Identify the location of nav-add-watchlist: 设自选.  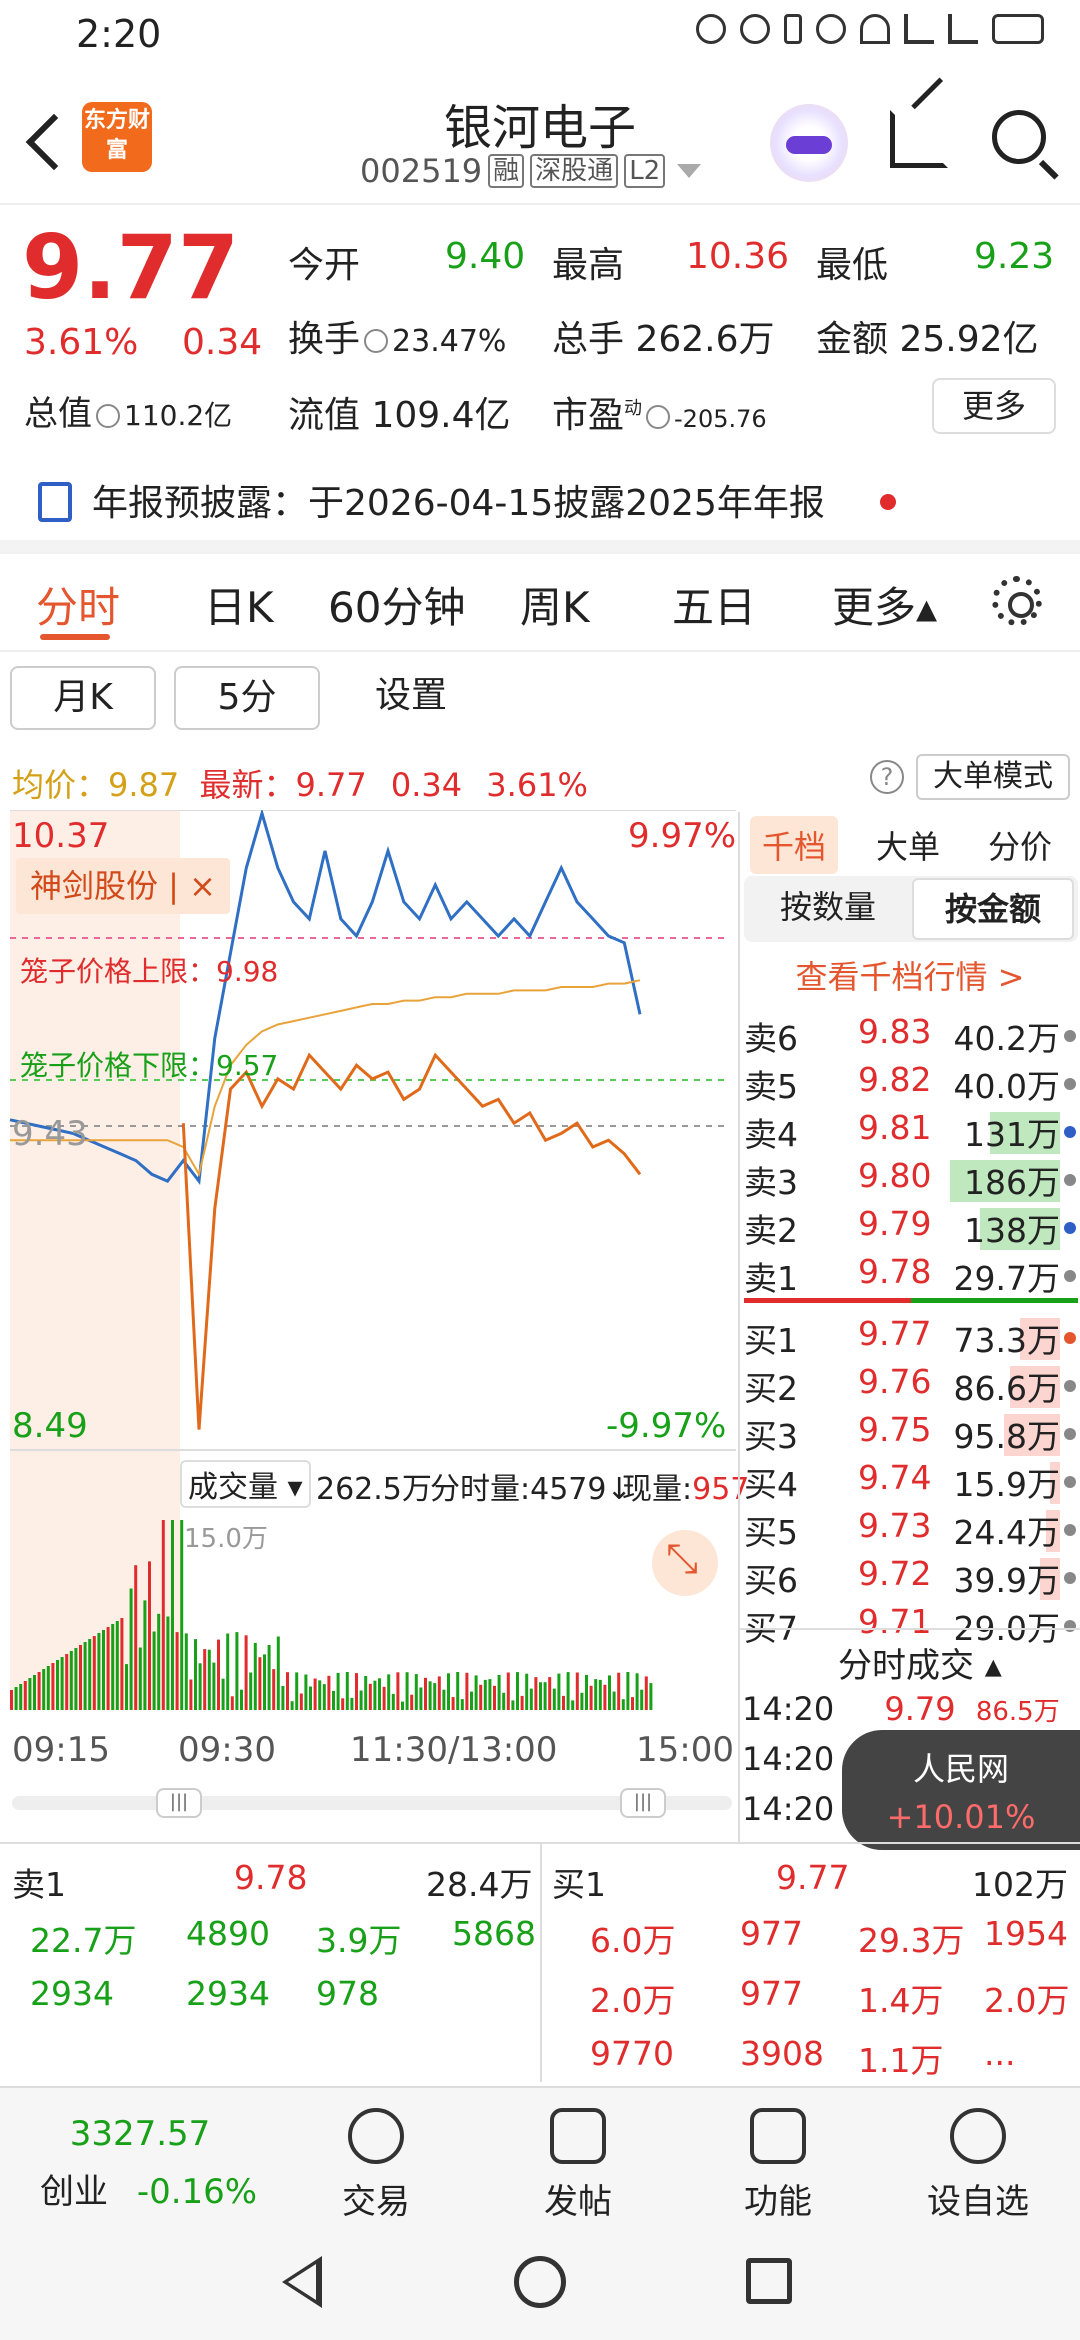
(978, 2165).